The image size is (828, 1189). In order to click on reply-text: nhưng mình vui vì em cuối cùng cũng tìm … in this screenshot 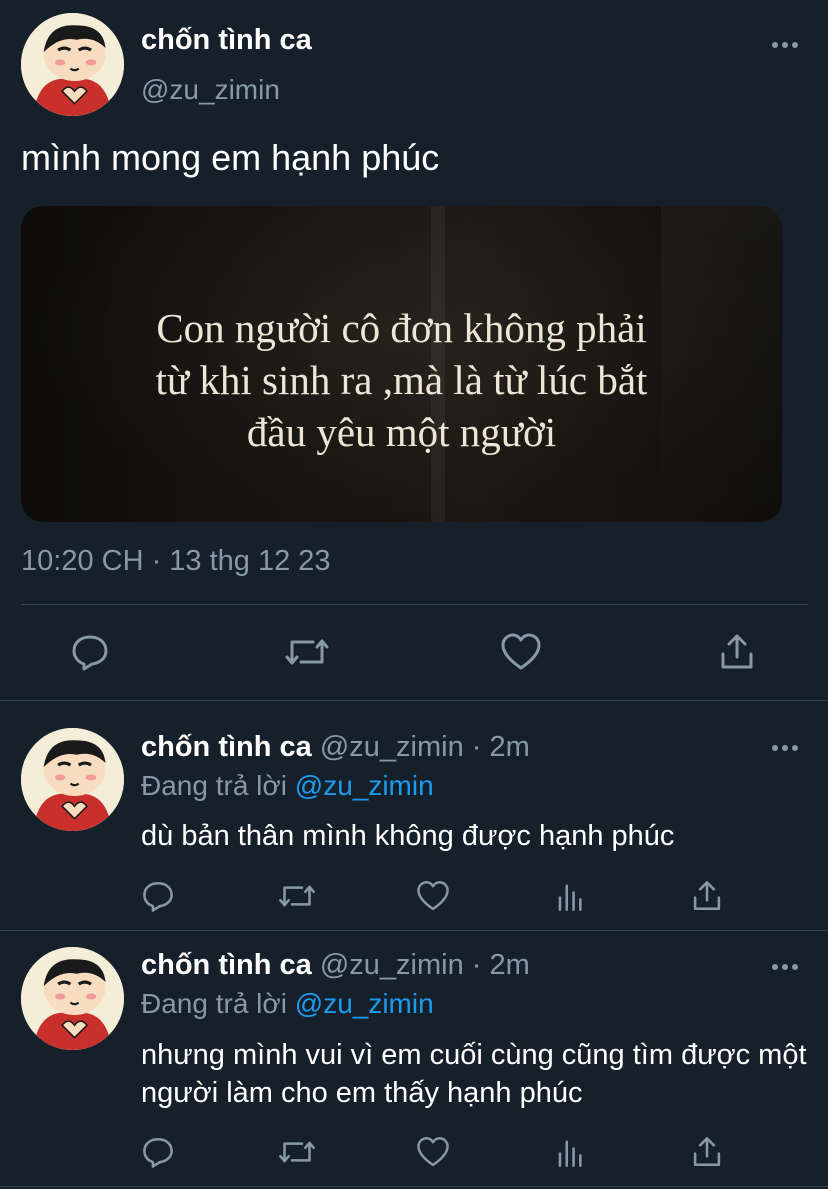, I will do `click(474, 1074)`.